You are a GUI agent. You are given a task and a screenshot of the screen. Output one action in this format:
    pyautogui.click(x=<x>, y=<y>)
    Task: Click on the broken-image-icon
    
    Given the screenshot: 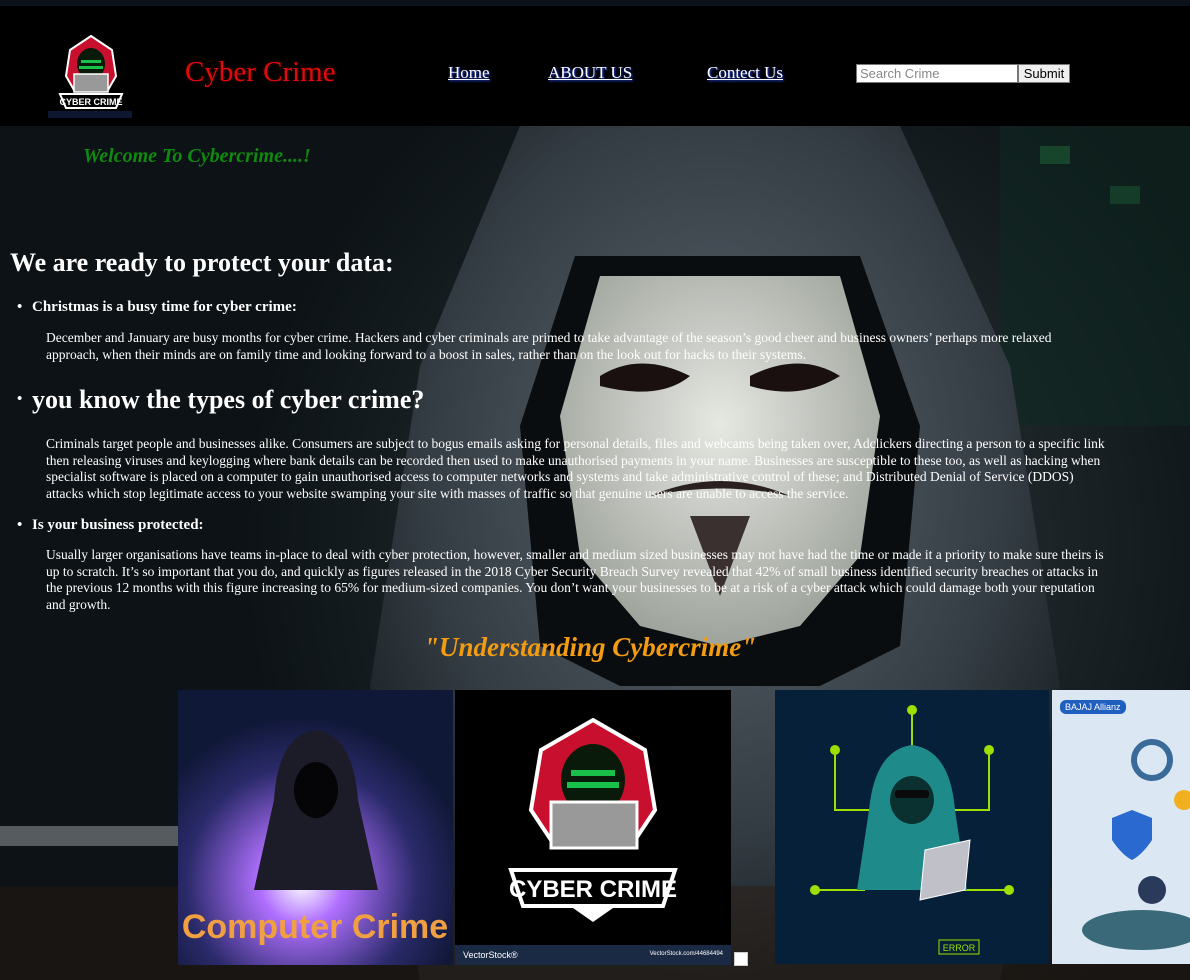 What is the action you would take?
    pyautogui.click(x=741, y=959)
    